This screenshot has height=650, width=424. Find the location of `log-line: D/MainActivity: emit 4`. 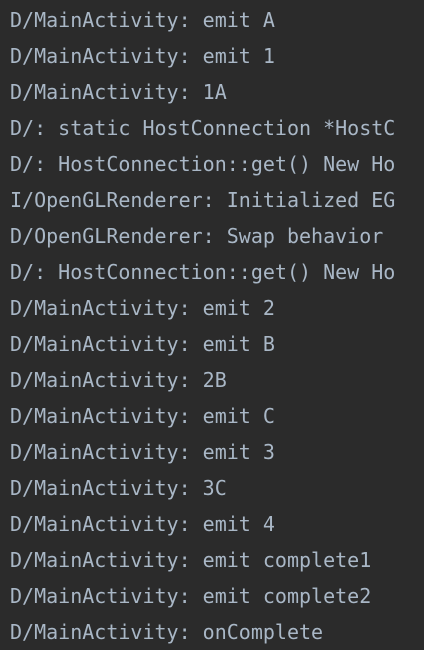

log-line: D/MainActivity: emit 4 is located at coordinates (142, 524).